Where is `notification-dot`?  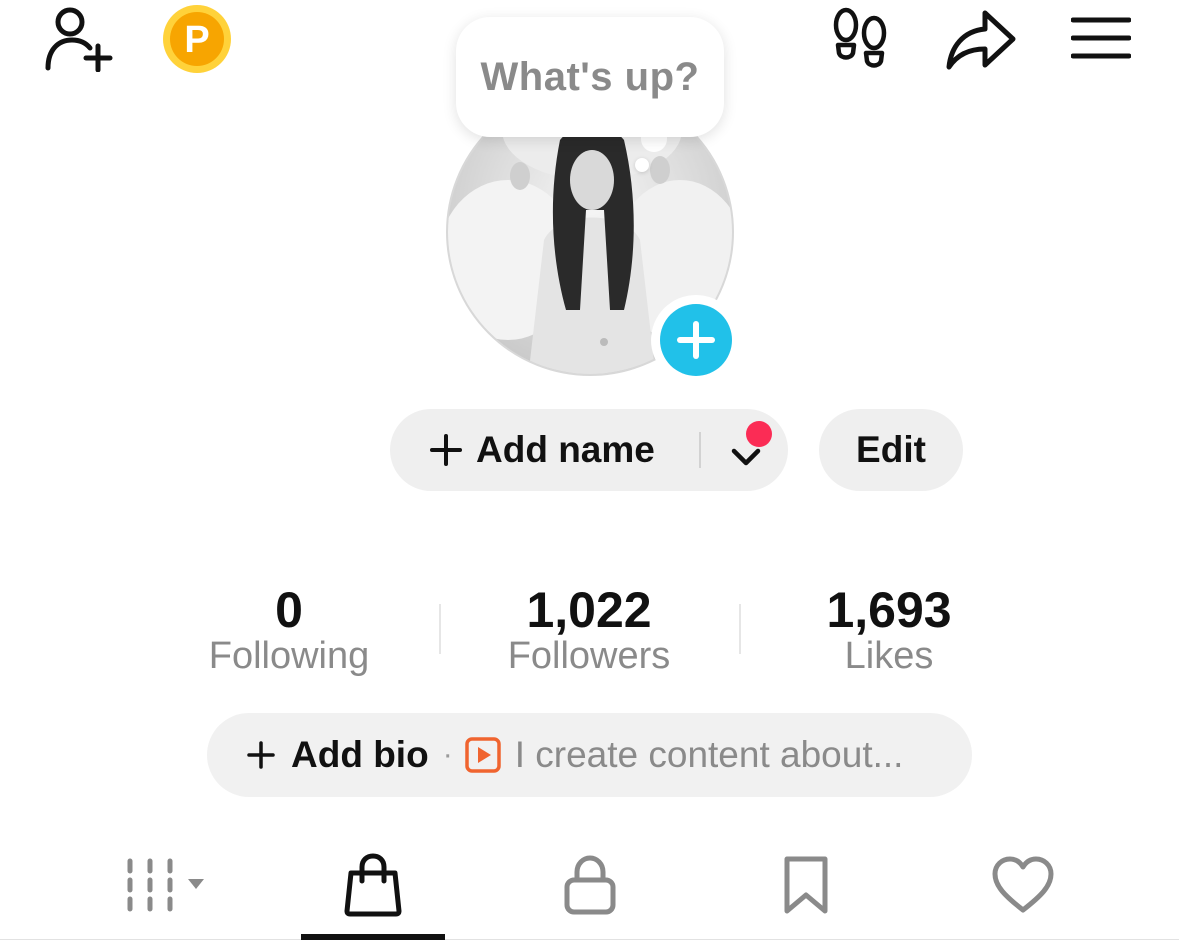
notification-dot is located at coordinates (759, 434).